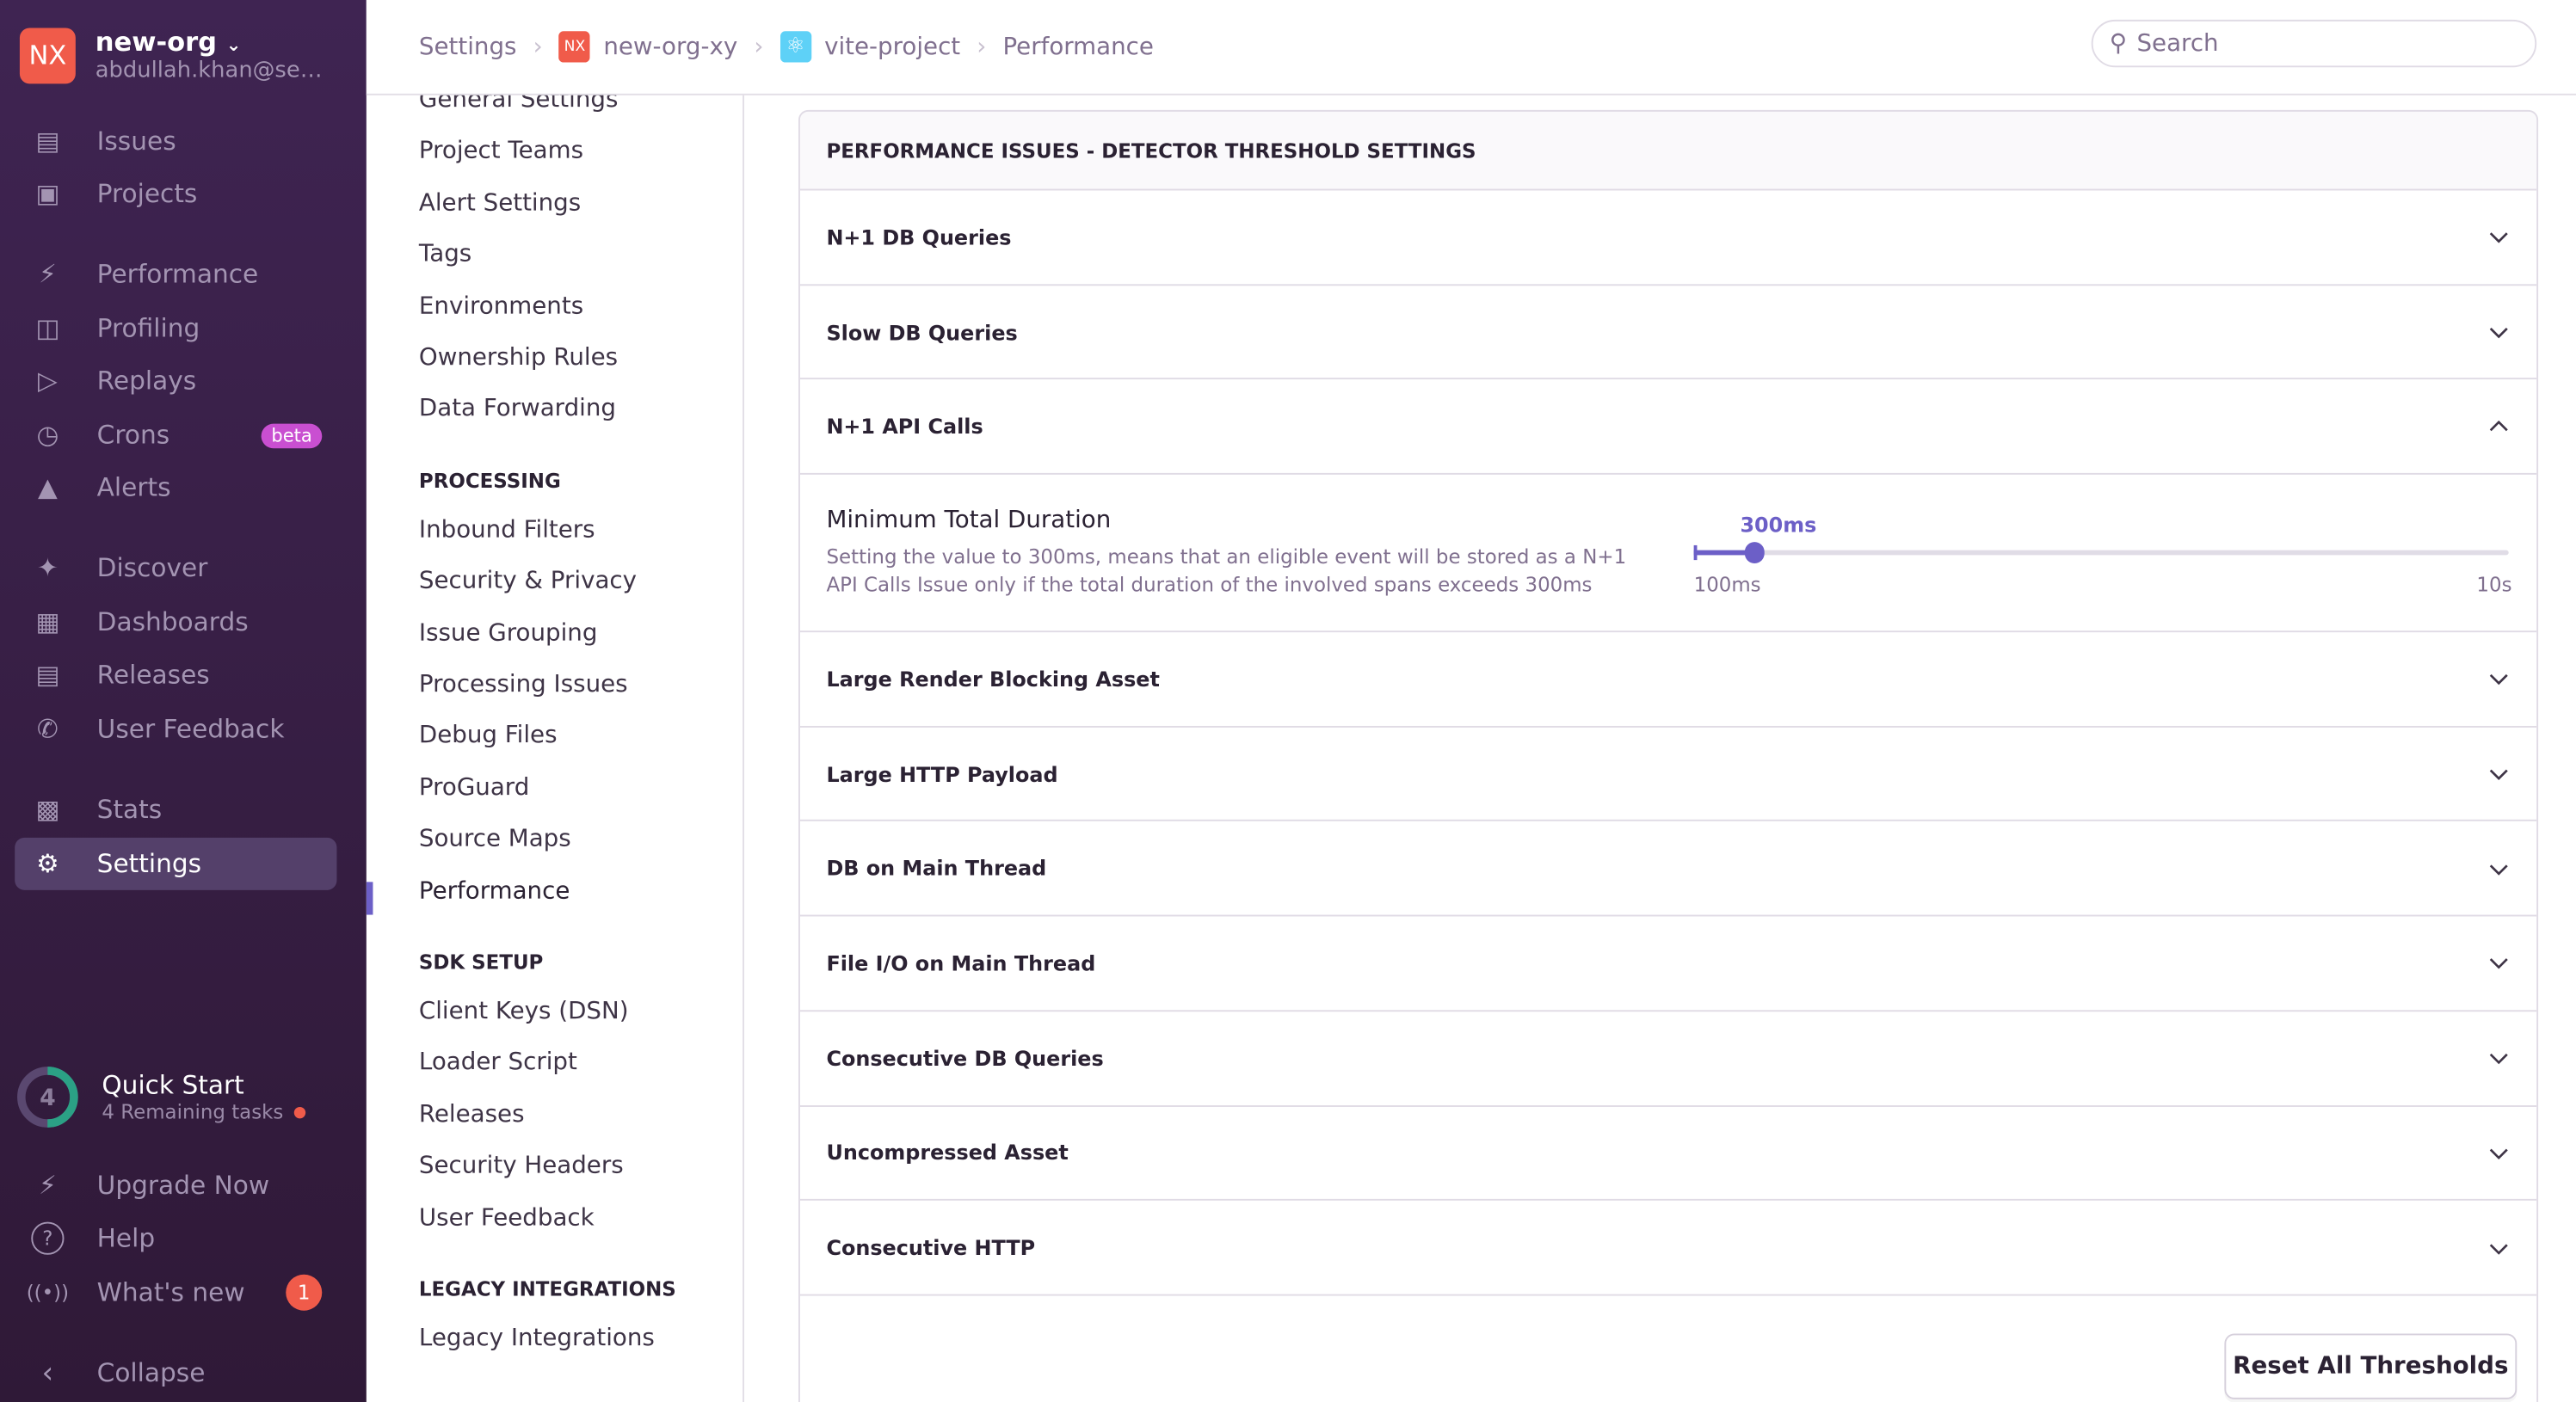  I want to click on breadcrumb-project: vite-project, so click(892, 47).